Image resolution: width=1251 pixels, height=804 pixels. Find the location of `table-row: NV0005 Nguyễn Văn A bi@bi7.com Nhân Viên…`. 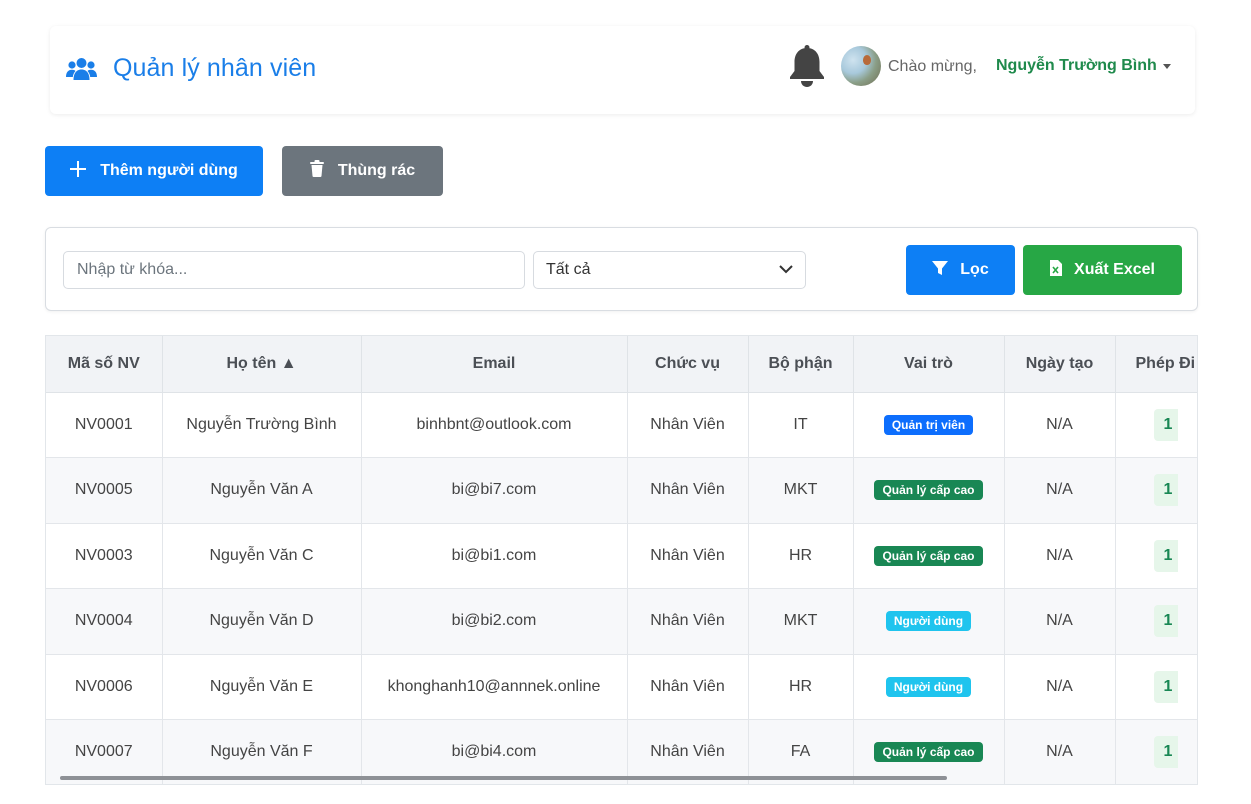

table-row: NV0005 Nguyễn Văn A bi@bi7.com Nhân Viên… is located at coordinates (621, 490).